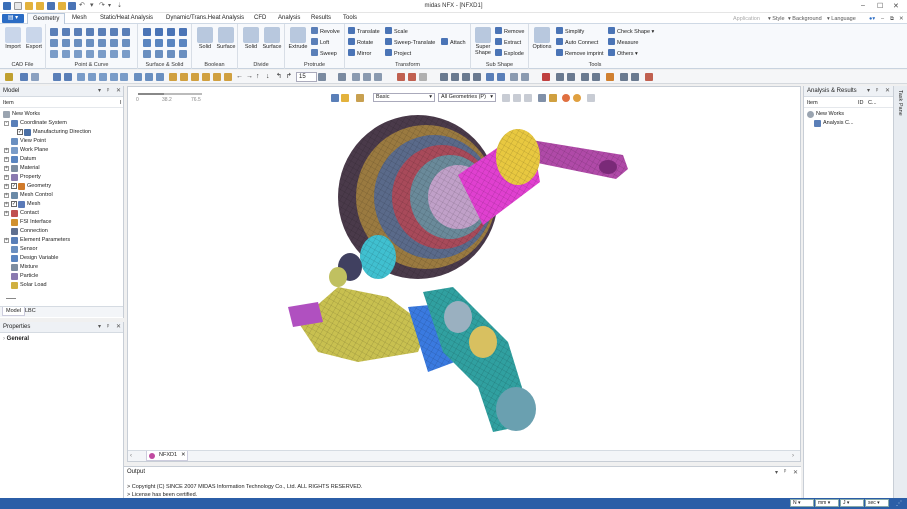 This screenshot has width=907, height=509. I want to click on model-tree-item: ✓ Manufacturing Direction, so click(62, 132).